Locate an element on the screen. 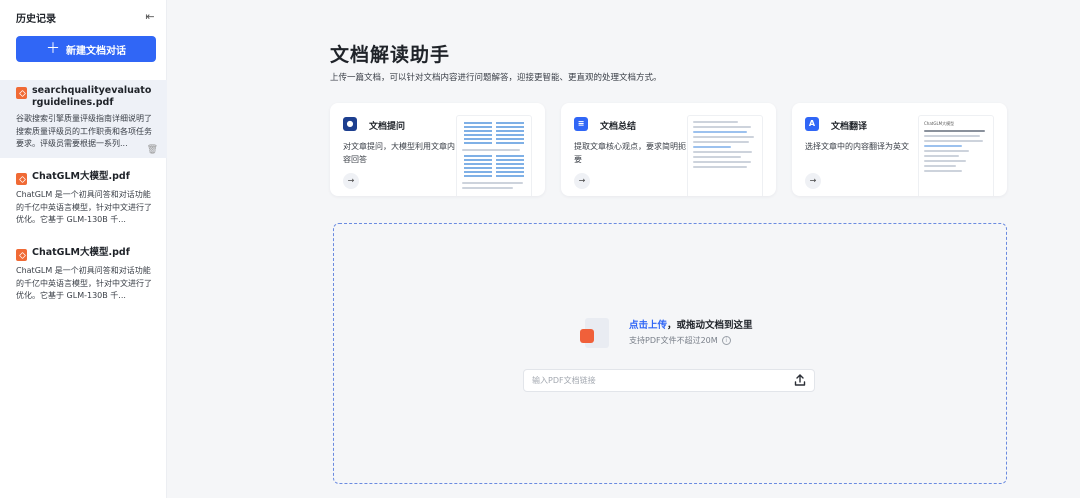 This screenshot has width=1080, height=498. translate-icon: A is located at coordinates (812, 124).